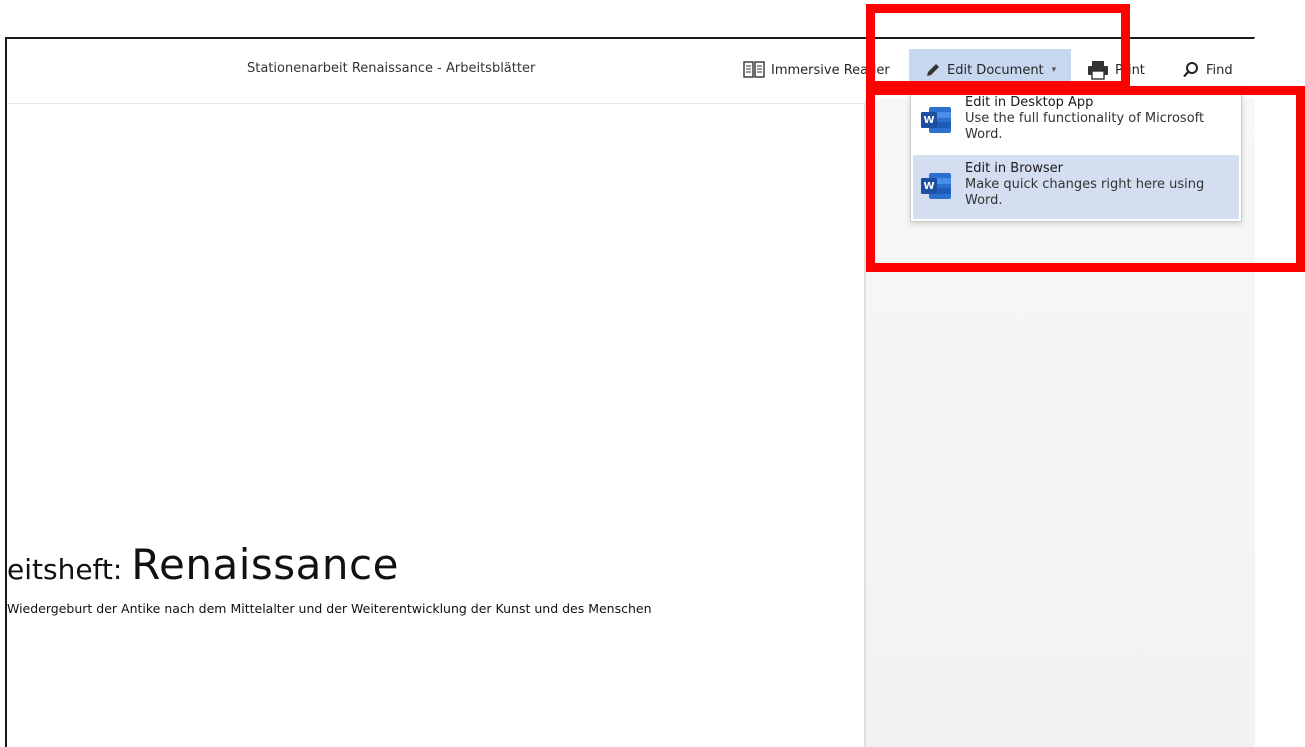 This screenshot has height=747, width=1305. I want to click on highlight-box-edit-button, so click(998, 47).